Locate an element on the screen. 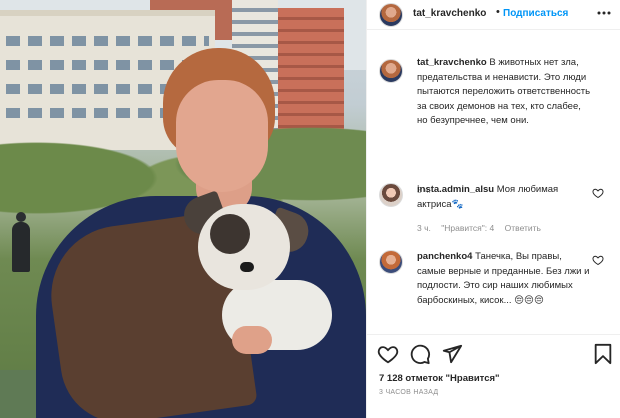 Image resolution: width=620 pixels, height=418 pixels. comment-text: insta.admin_alsu Моя любимая актриса🐾 is located at coordinates (505, 197).